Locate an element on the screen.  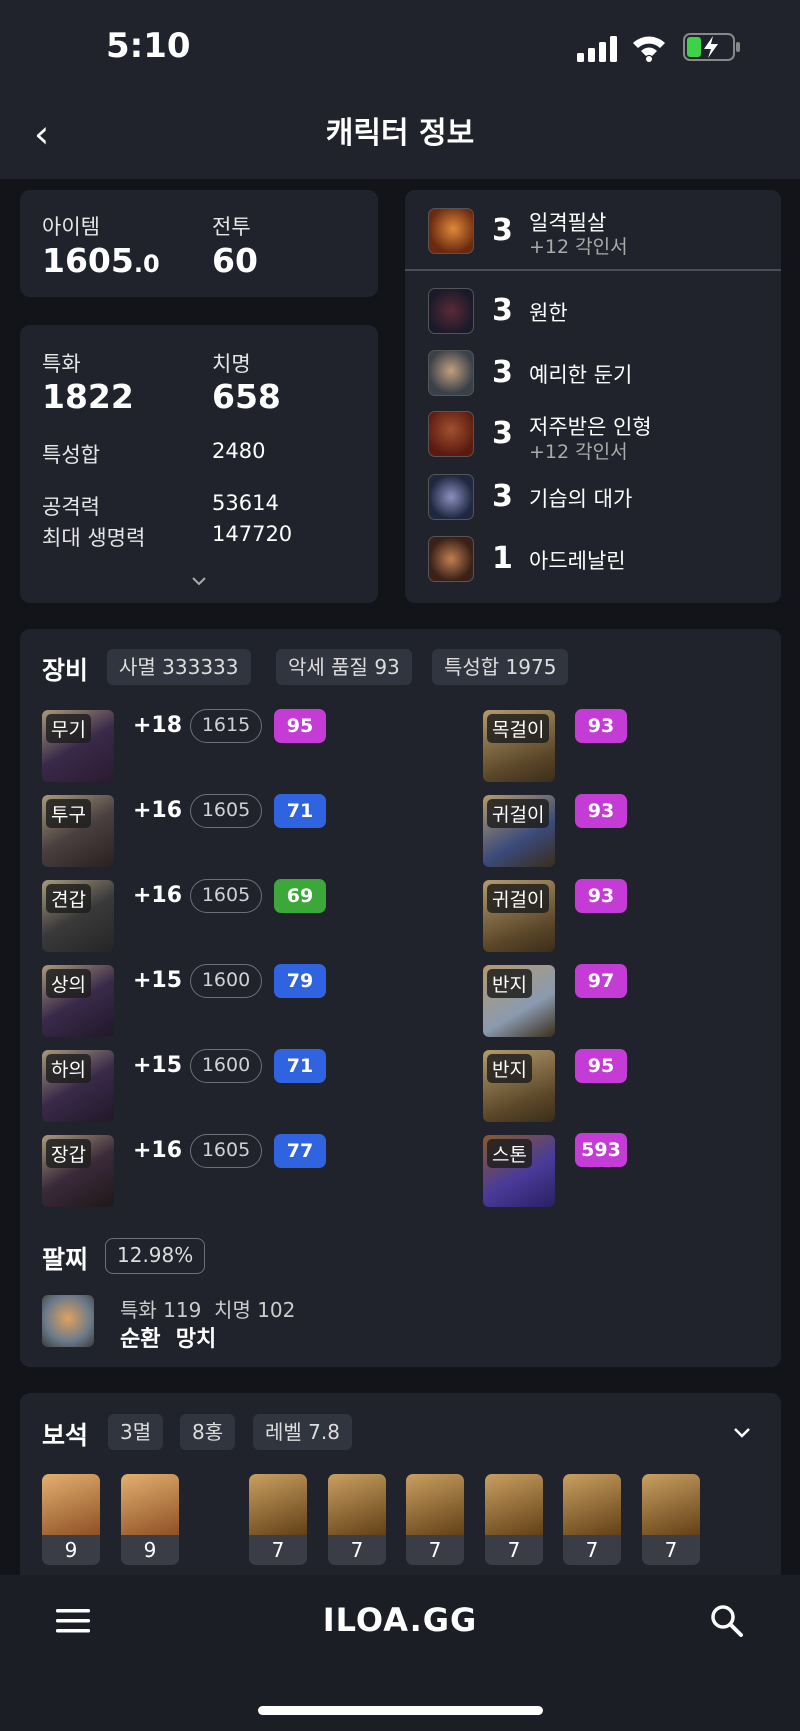
gems-badge: 8홍 is located at coordinates (208, 1432).